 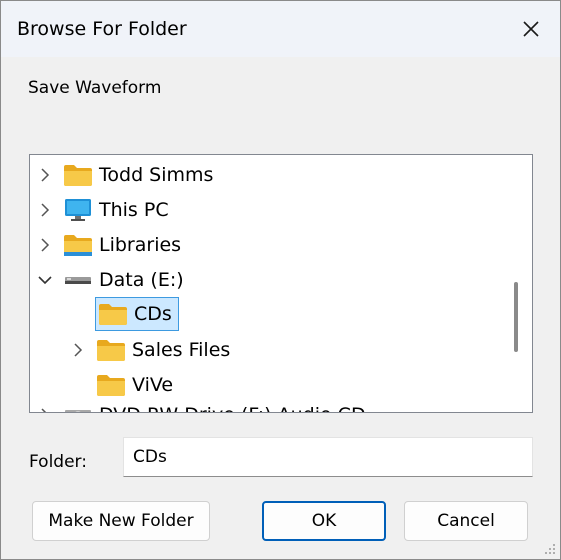 I want to click on tree-item-label: Libraries, so click(x=140, y=245).